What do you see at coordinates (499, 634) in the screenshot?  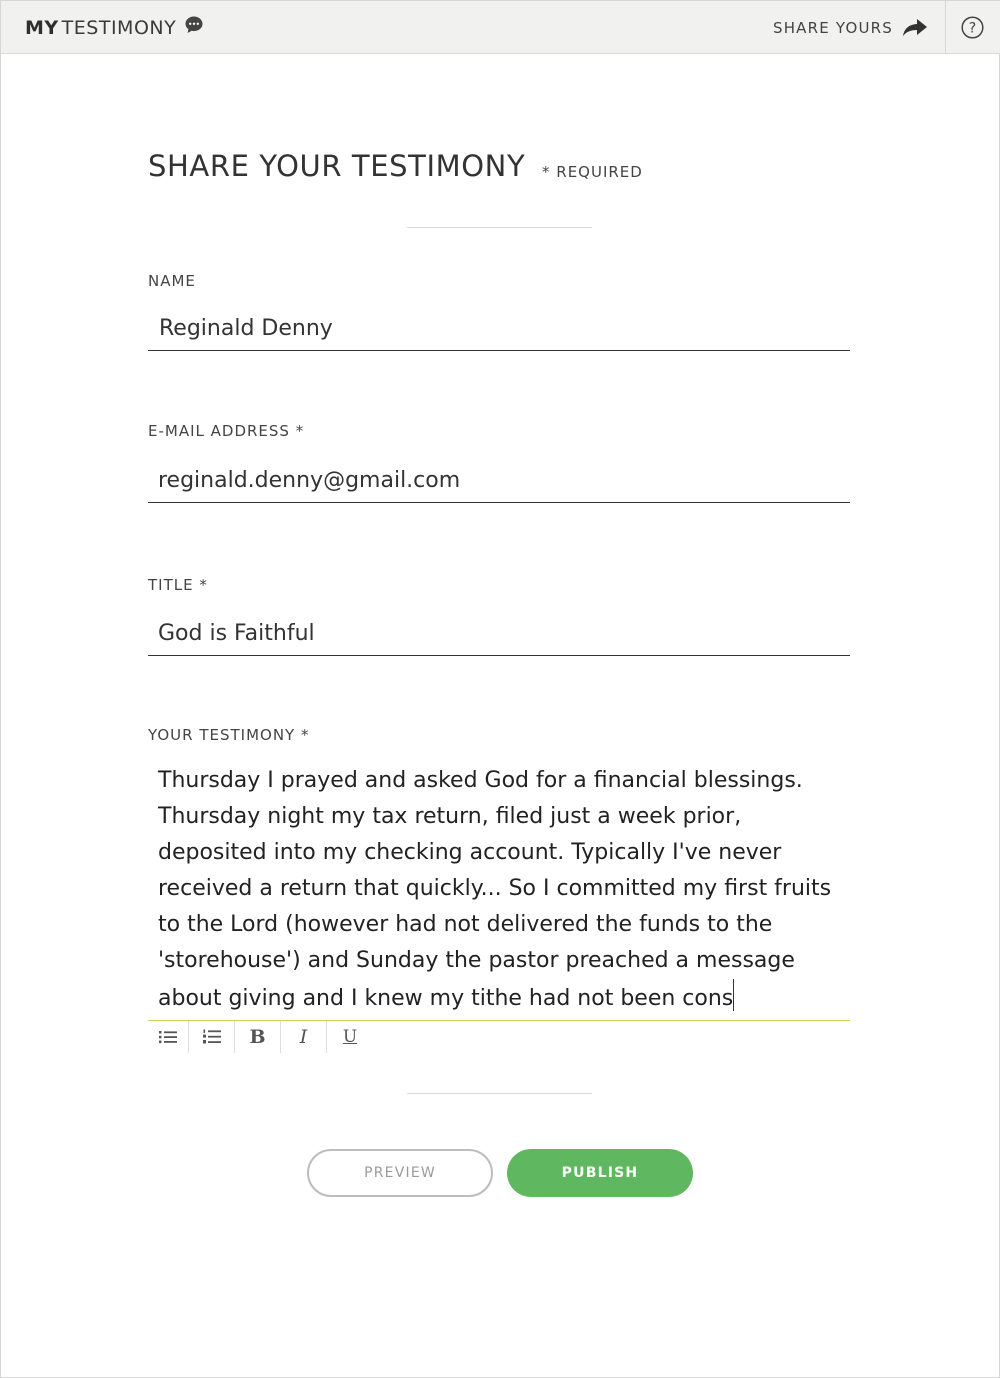 I see `title-input` at bounding box center [499, 634].